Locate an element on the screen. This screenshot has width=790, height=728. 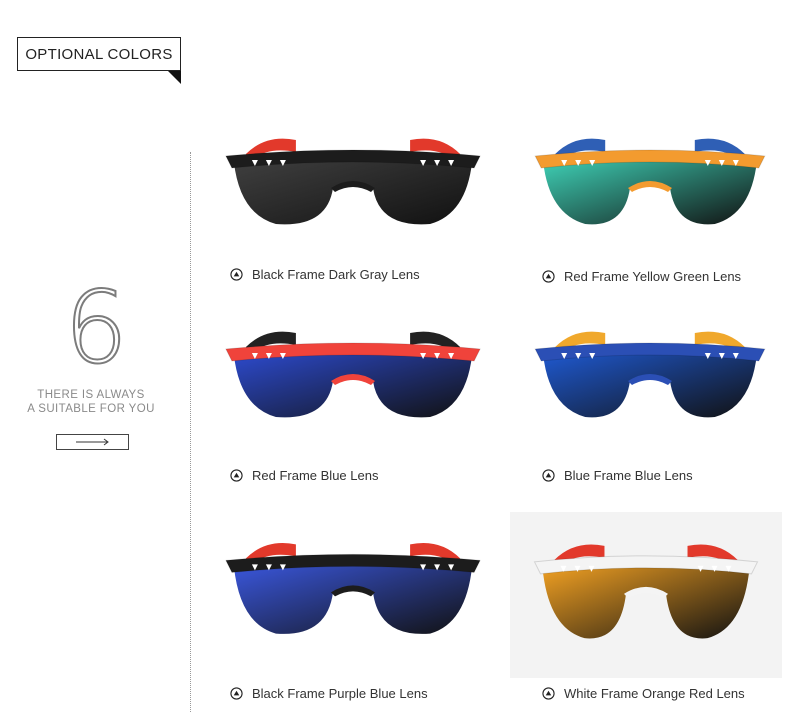
product-caption: Black Frame Purple Blue Lens is located at coordinates (340, 693).